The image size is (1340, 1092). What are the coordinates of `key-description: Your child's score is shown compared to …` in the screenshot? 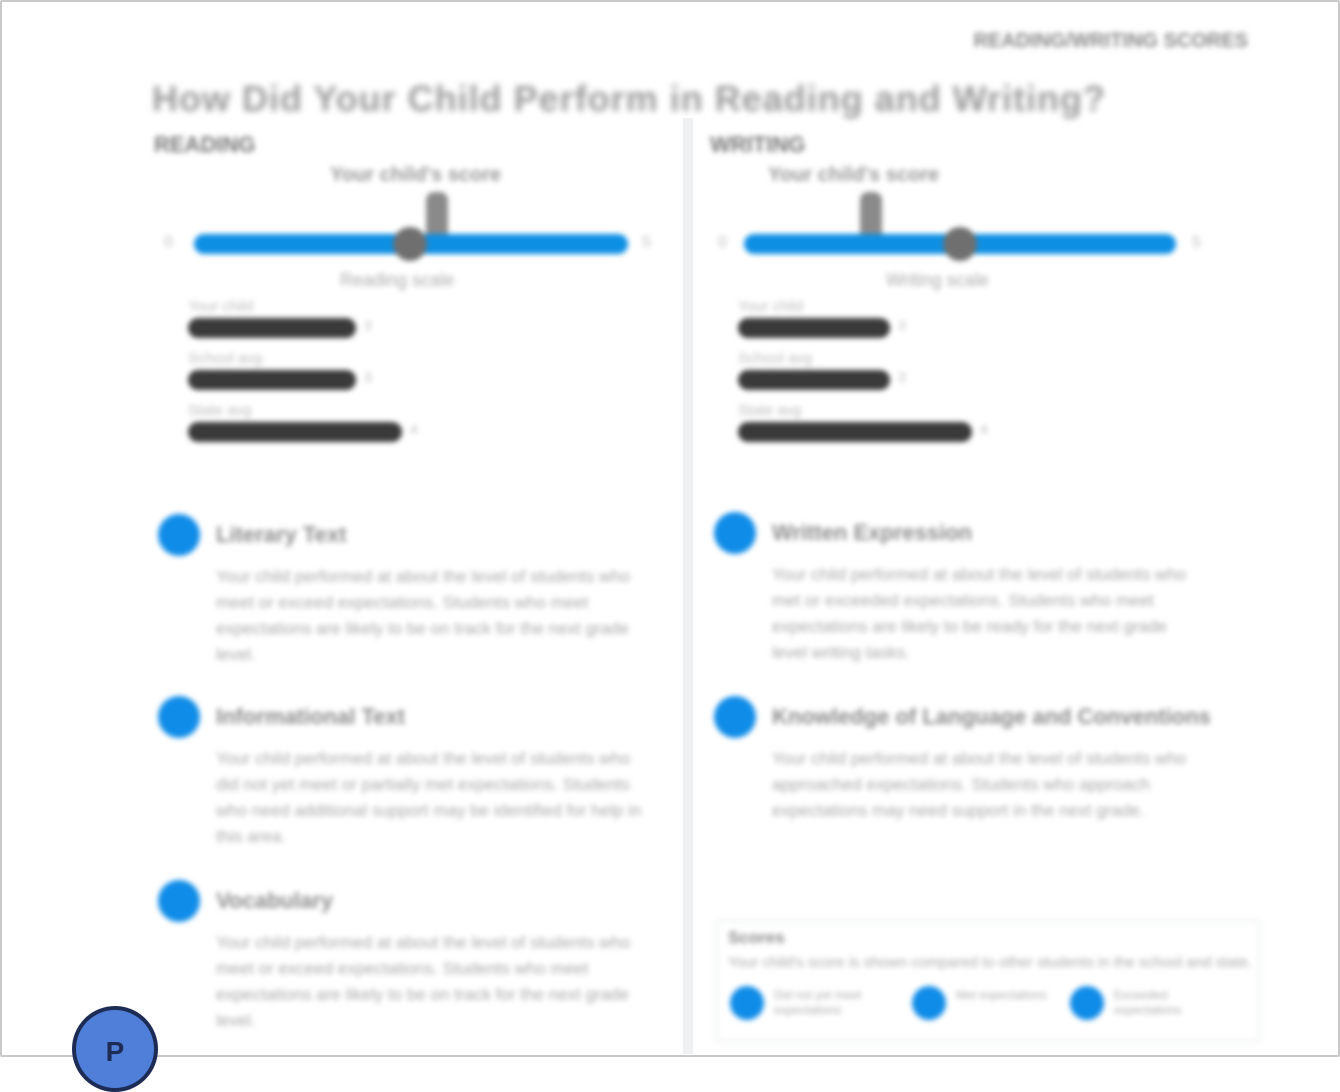 It's located at (990, 962).